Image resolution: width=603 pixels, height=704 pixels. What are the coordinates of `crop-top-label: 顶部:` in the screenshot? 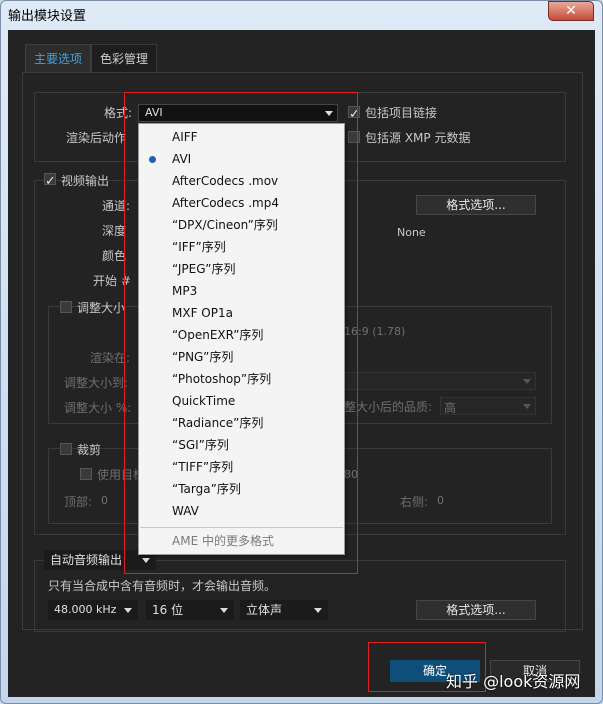 It's located at (78, 502).